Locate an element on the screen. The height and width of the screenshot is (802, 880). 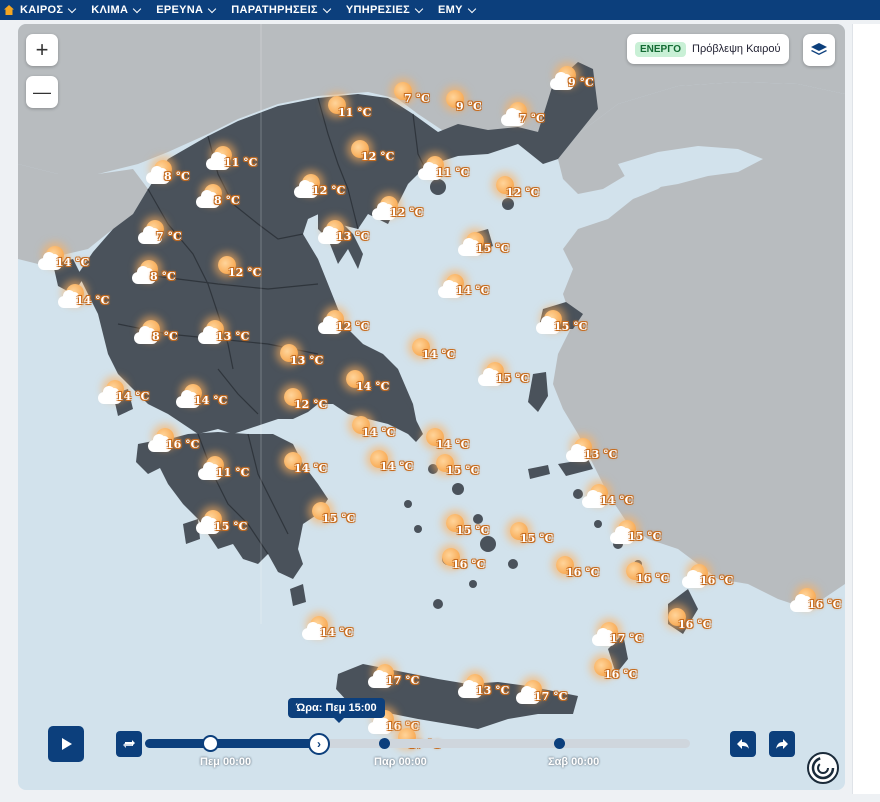
step-back-button is located at coordinates (743, 744).